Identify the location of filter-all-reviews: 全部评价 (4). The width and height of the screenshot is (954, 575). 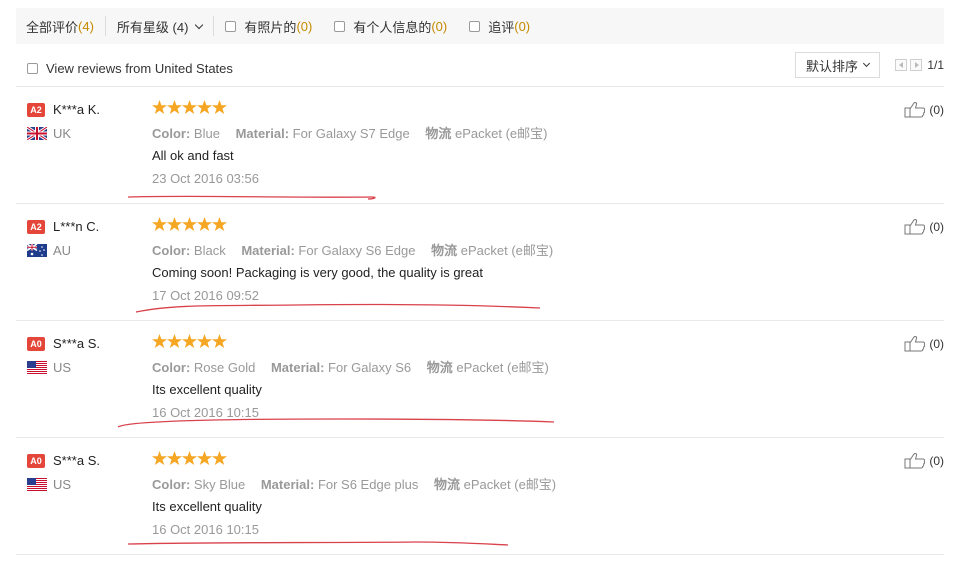
(60, 26).